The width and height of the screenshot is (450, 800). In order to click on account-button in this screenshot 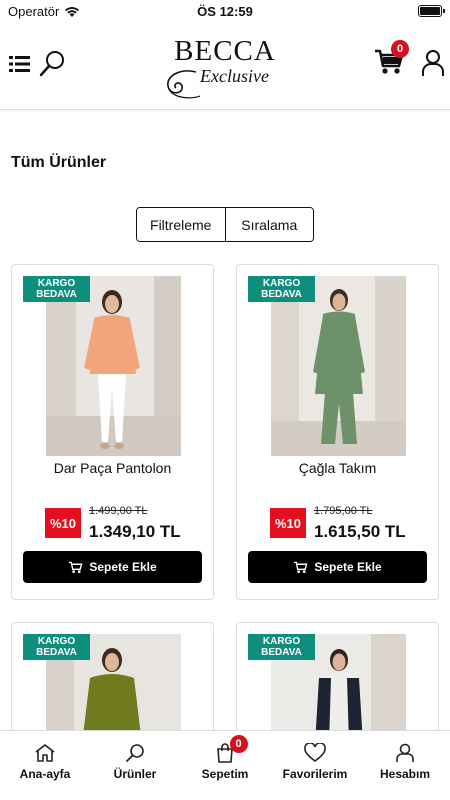, I will do `click(433, 63)`.